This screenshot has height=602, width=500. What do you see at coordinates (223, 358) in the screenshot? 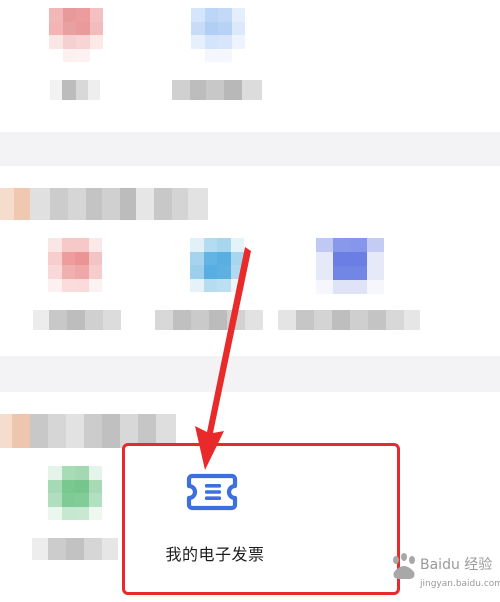
I see `annotation-arrow` at bounding box center [223, 358].